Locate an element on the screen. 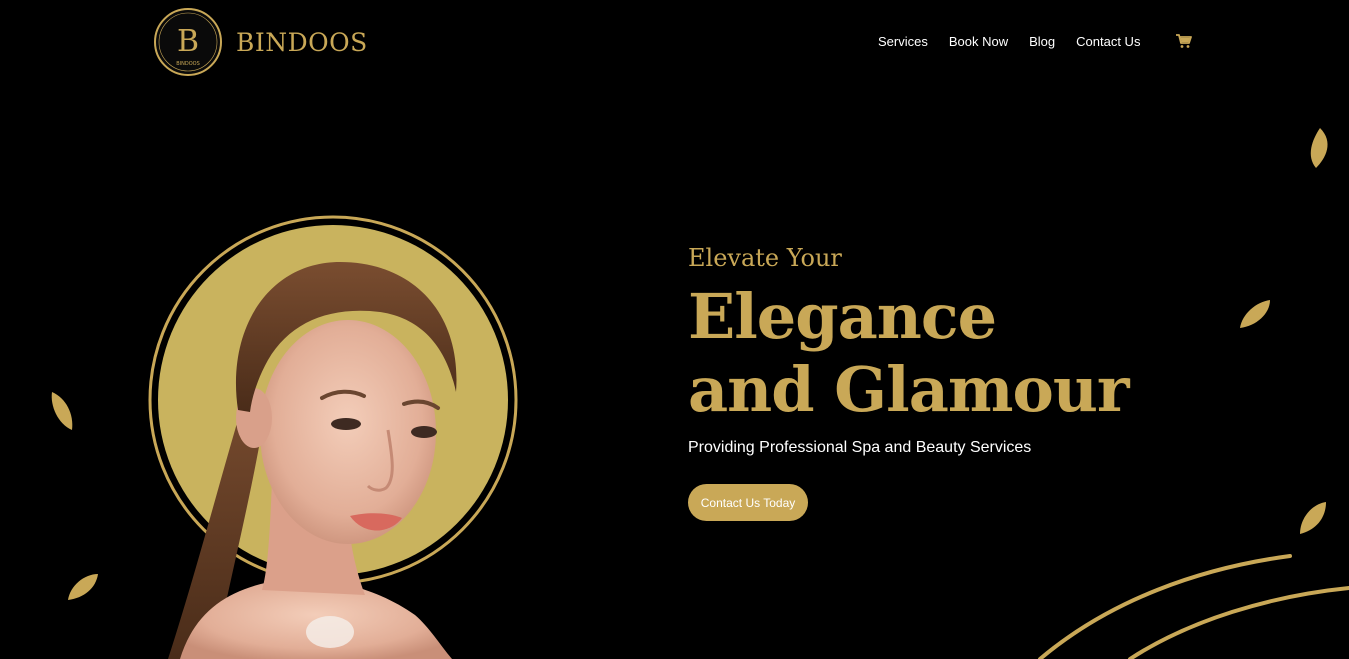  nav-link-contact-us: Contact Us is located at coordinates (1108, 41).